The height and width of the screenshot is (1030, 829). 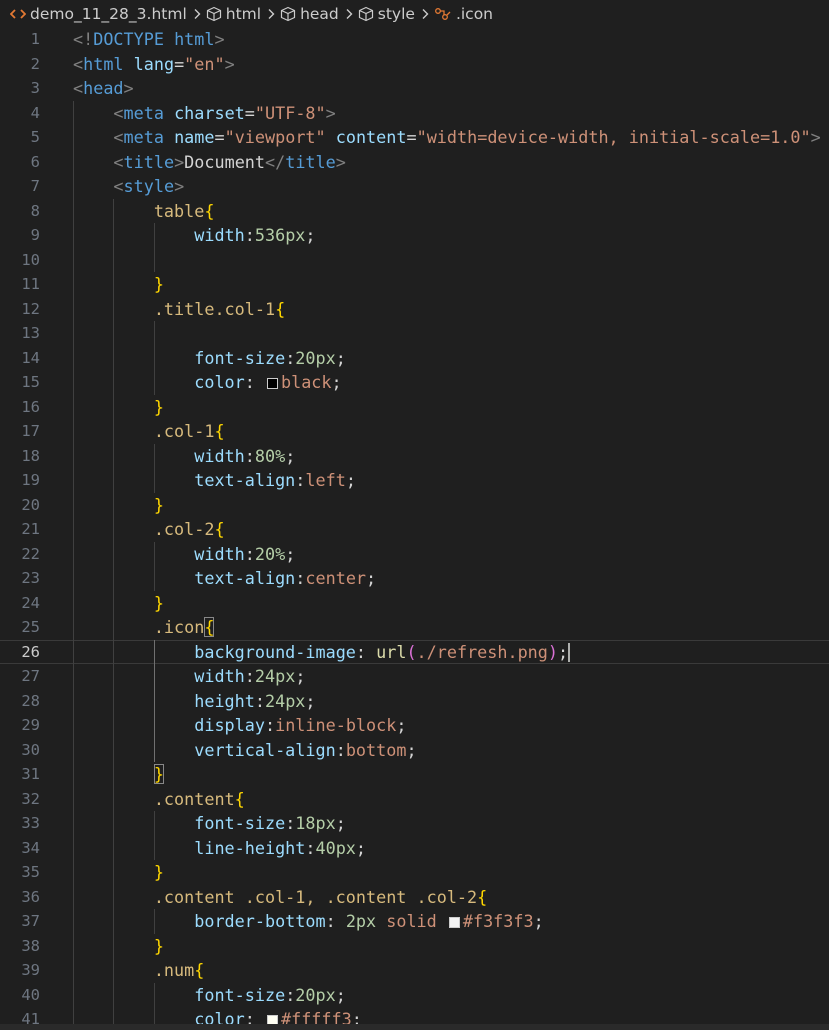 I want to click on code-line: 13, so click(x=414, y=333).